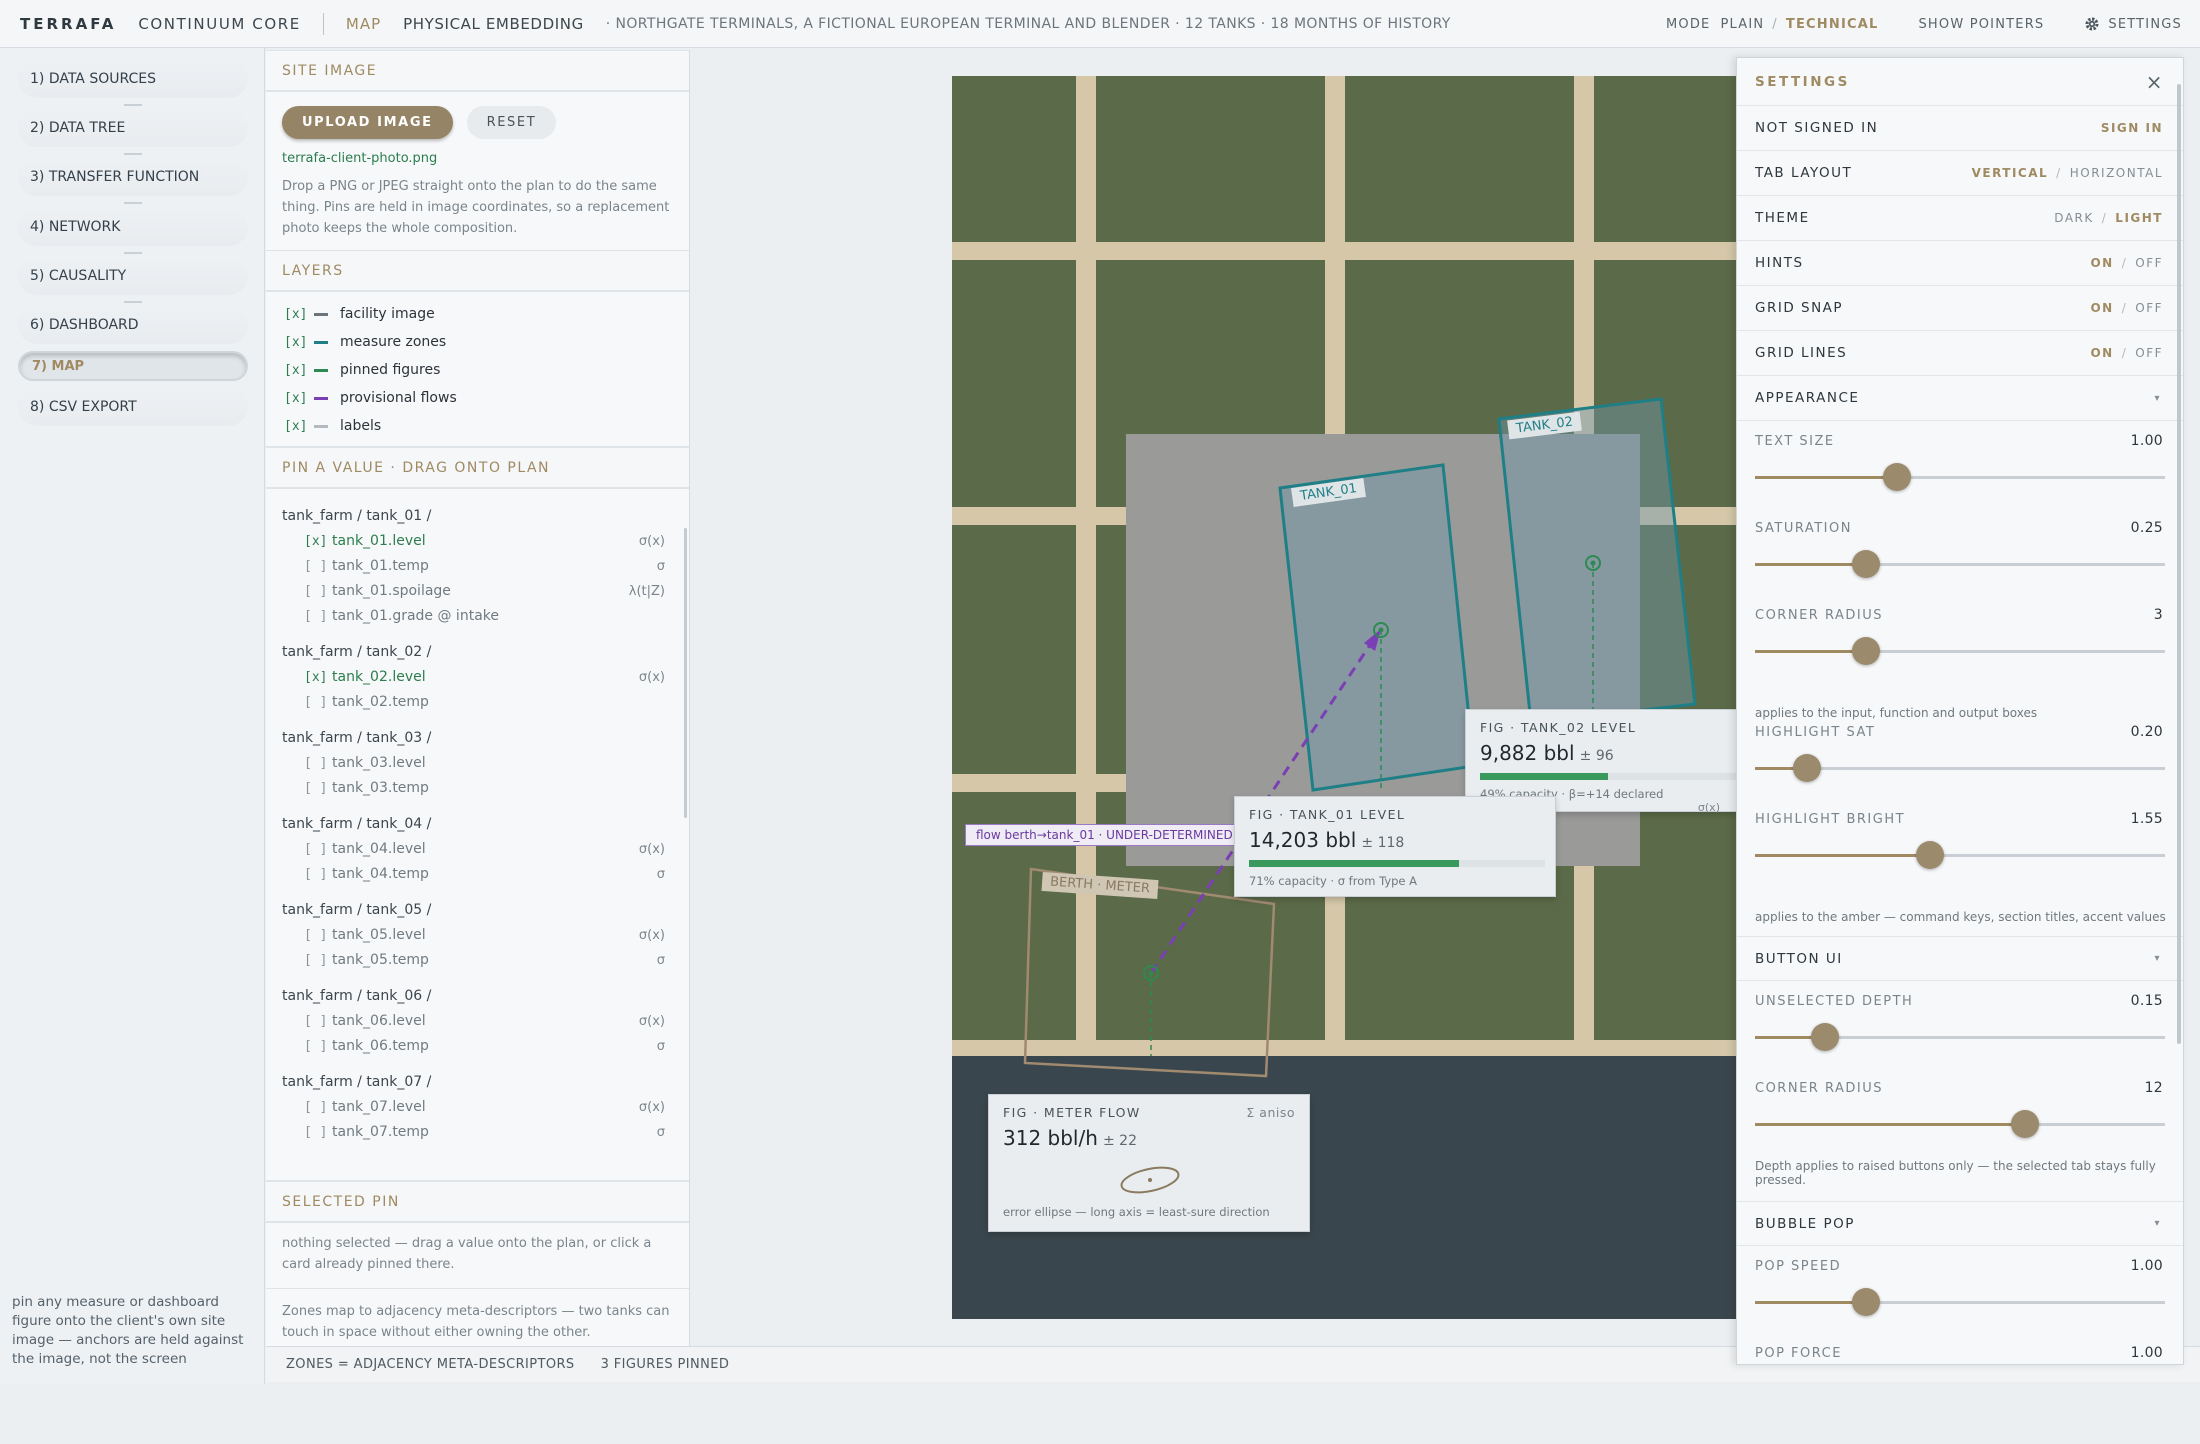  Describe the element at coordinates (2101, 353) in the screenshot. I see `grid-lines-on: ON` at that location.